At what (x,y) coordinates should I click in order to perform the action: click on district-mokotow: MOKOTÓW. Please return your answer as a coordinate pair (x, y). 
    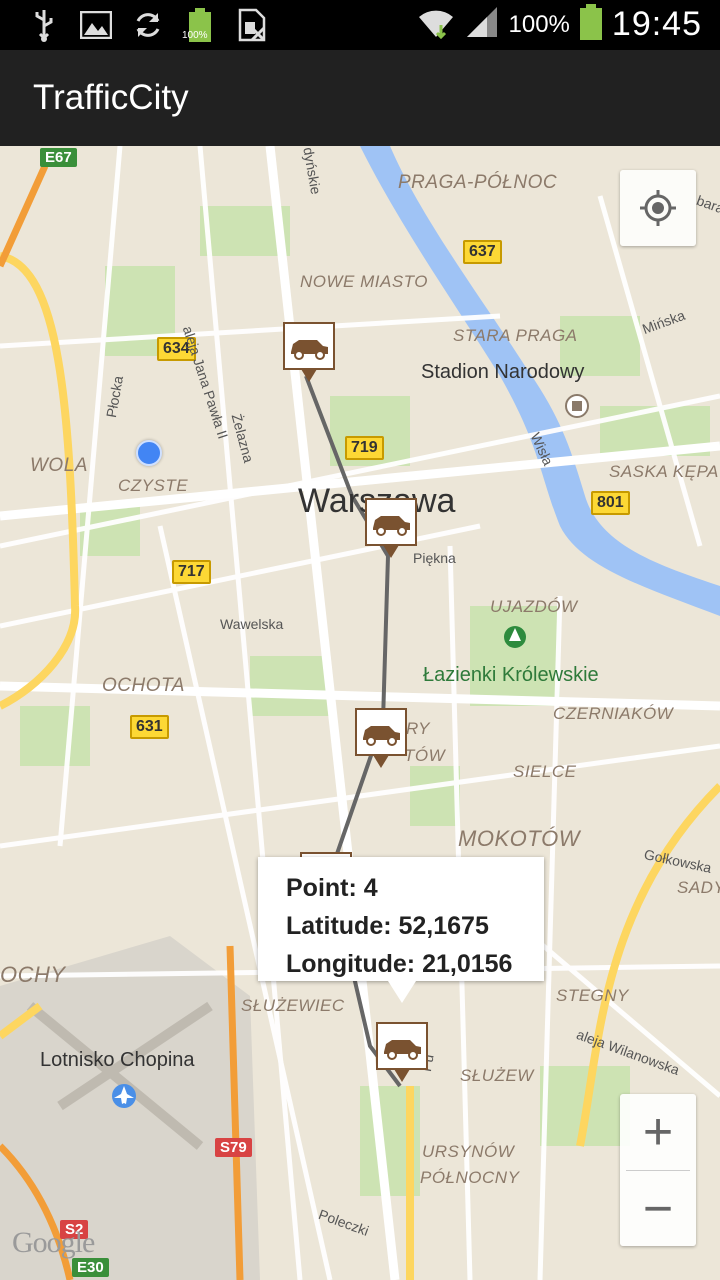
    Looking at the image, I should click on (519, 838).